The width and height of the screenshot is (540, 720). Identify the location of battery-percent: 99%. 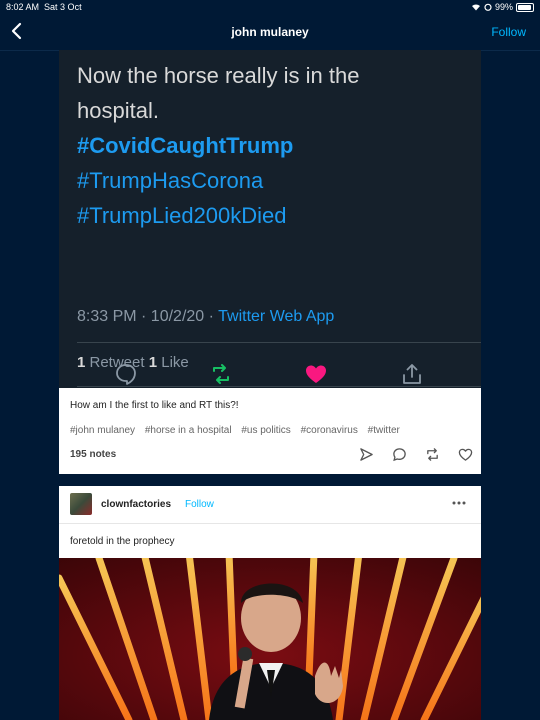
(503, 7).